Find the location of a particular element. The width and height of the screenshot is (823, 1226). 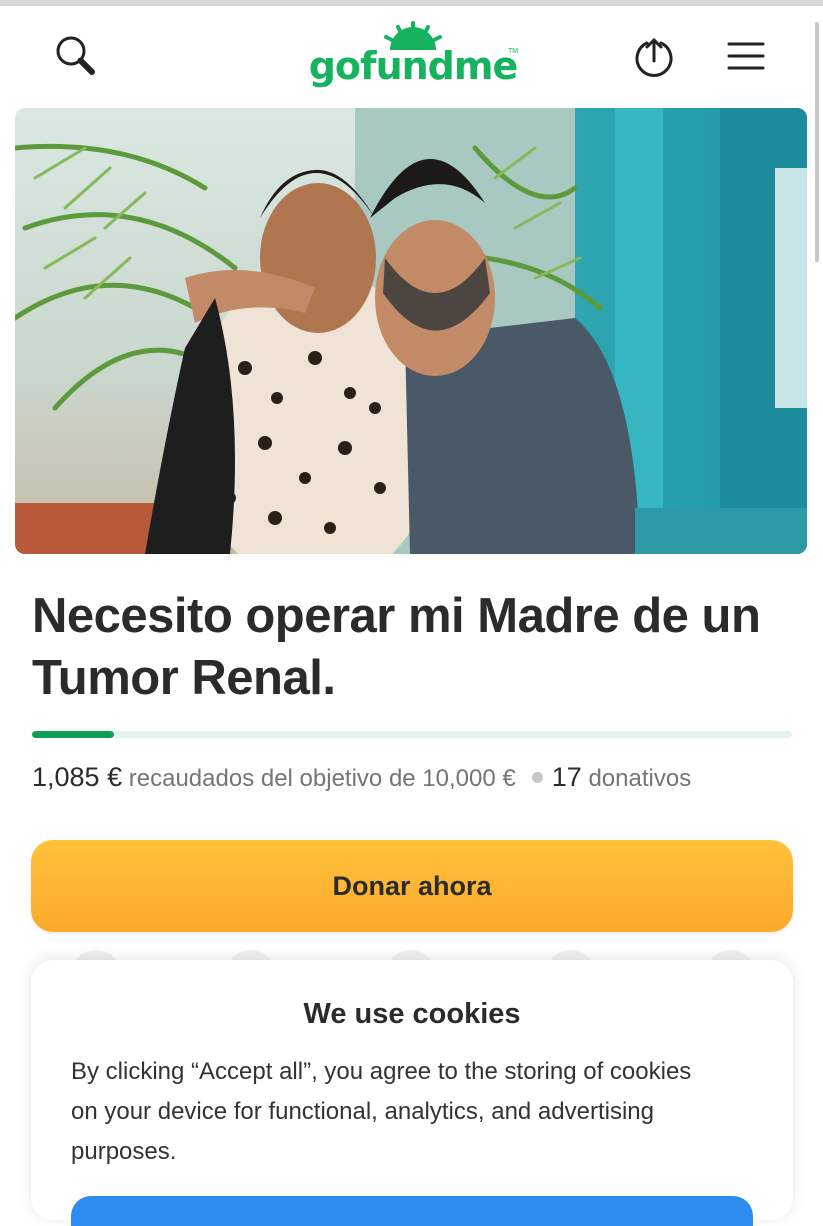

cookie-title: We use cookies is located at coordinates (412, 1014).